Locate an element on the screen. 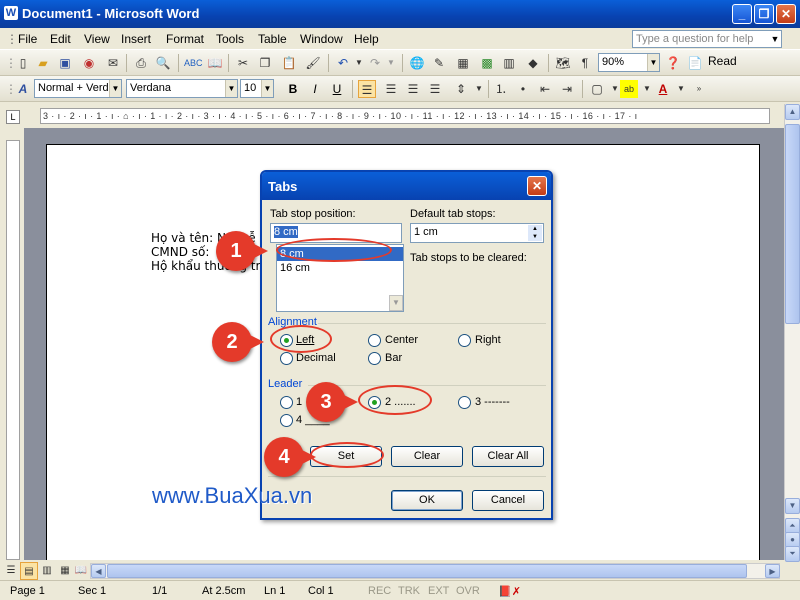 The width and height of the screenshot is (800, 600). close-button: ✕ is located at coordinates (786, 14).